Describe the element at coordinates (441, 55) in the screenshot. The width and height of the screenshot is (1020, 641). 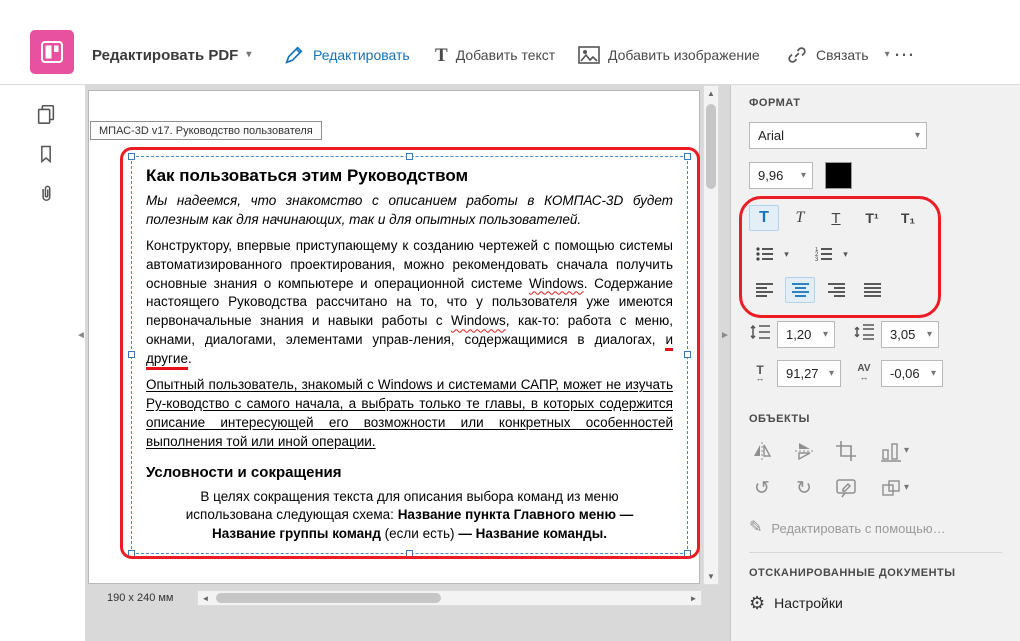
I see `add-text-icon: T` at that location.